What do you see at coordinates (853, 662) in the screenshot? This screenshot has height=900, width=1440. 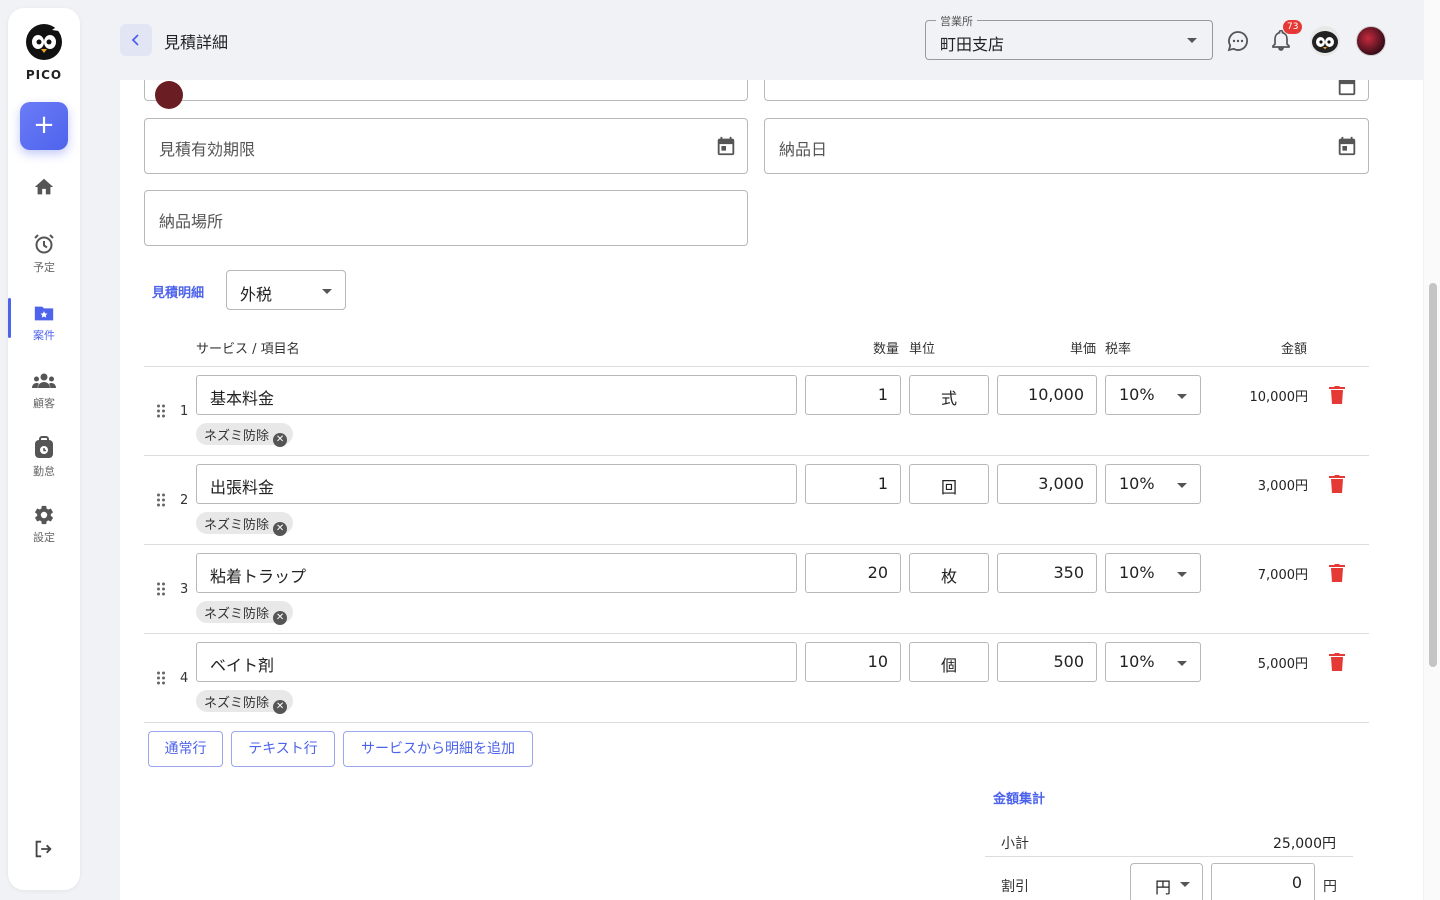 I see `qty-input: 10` at bounding box center [853, 662].